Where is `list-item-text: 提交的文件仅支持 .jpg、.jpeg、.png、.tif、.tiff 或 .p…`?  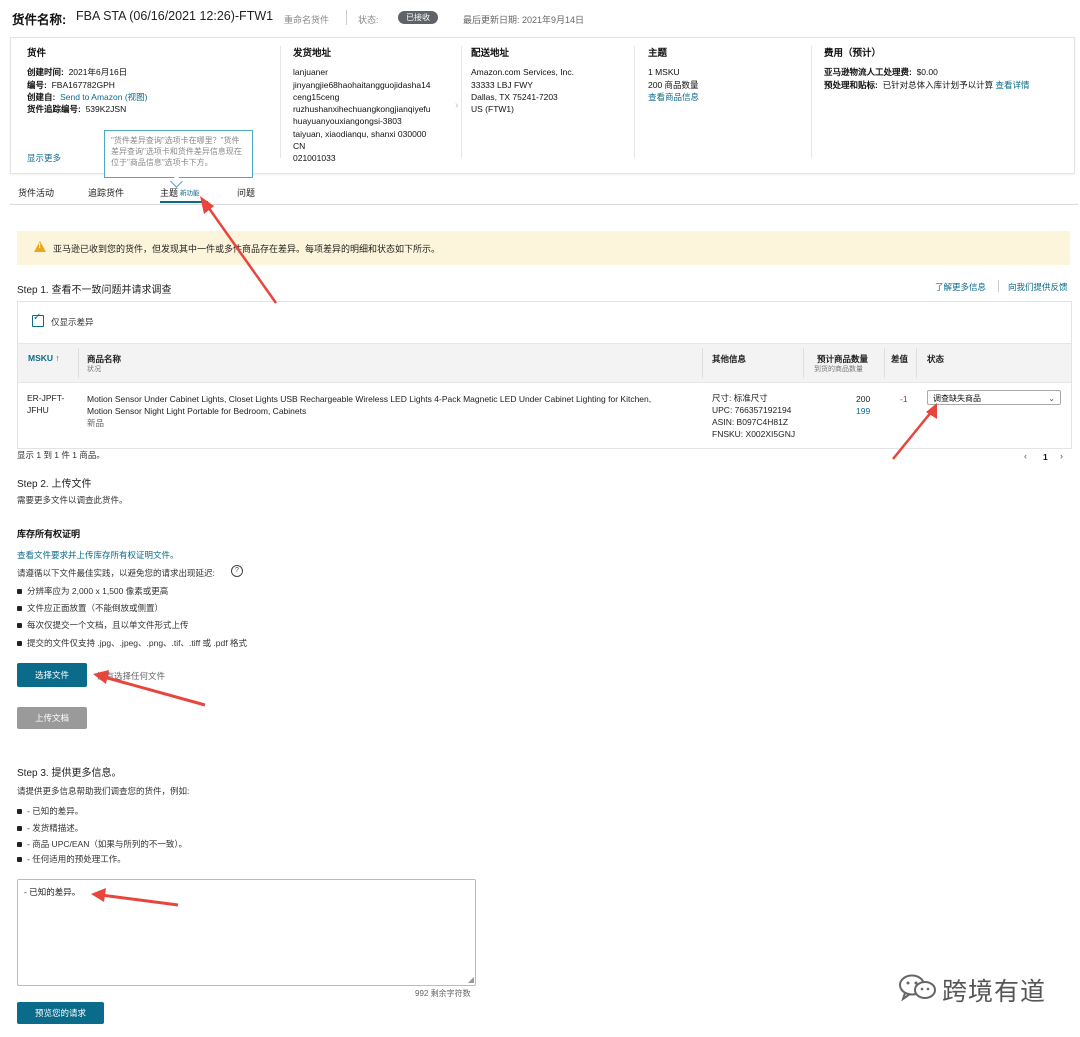 list-item-text: 提交的文件仅支持 .jpg、.jpeg、.png、.tif、.tiff 或 .p… is located at coordinates (137, 643).